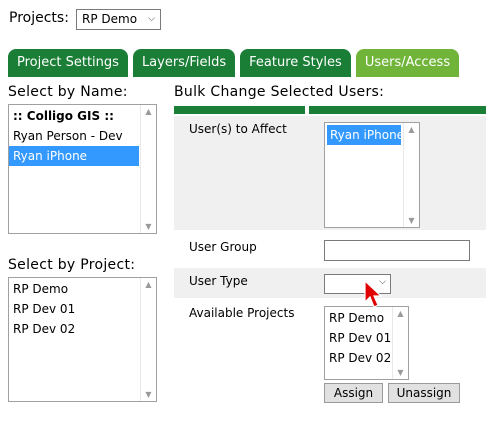  I want to click on user-group-input, so click(397, 250).